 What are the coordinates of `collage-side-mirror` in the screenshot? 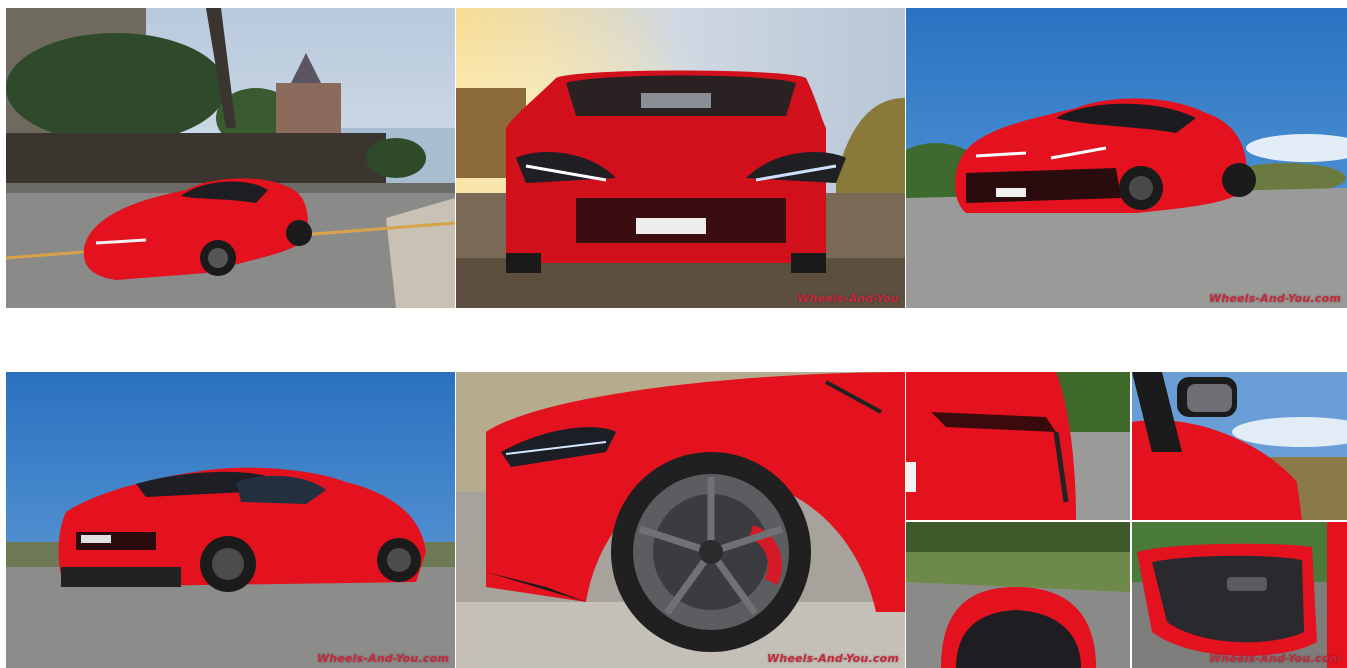 It's located at (1239, 446).